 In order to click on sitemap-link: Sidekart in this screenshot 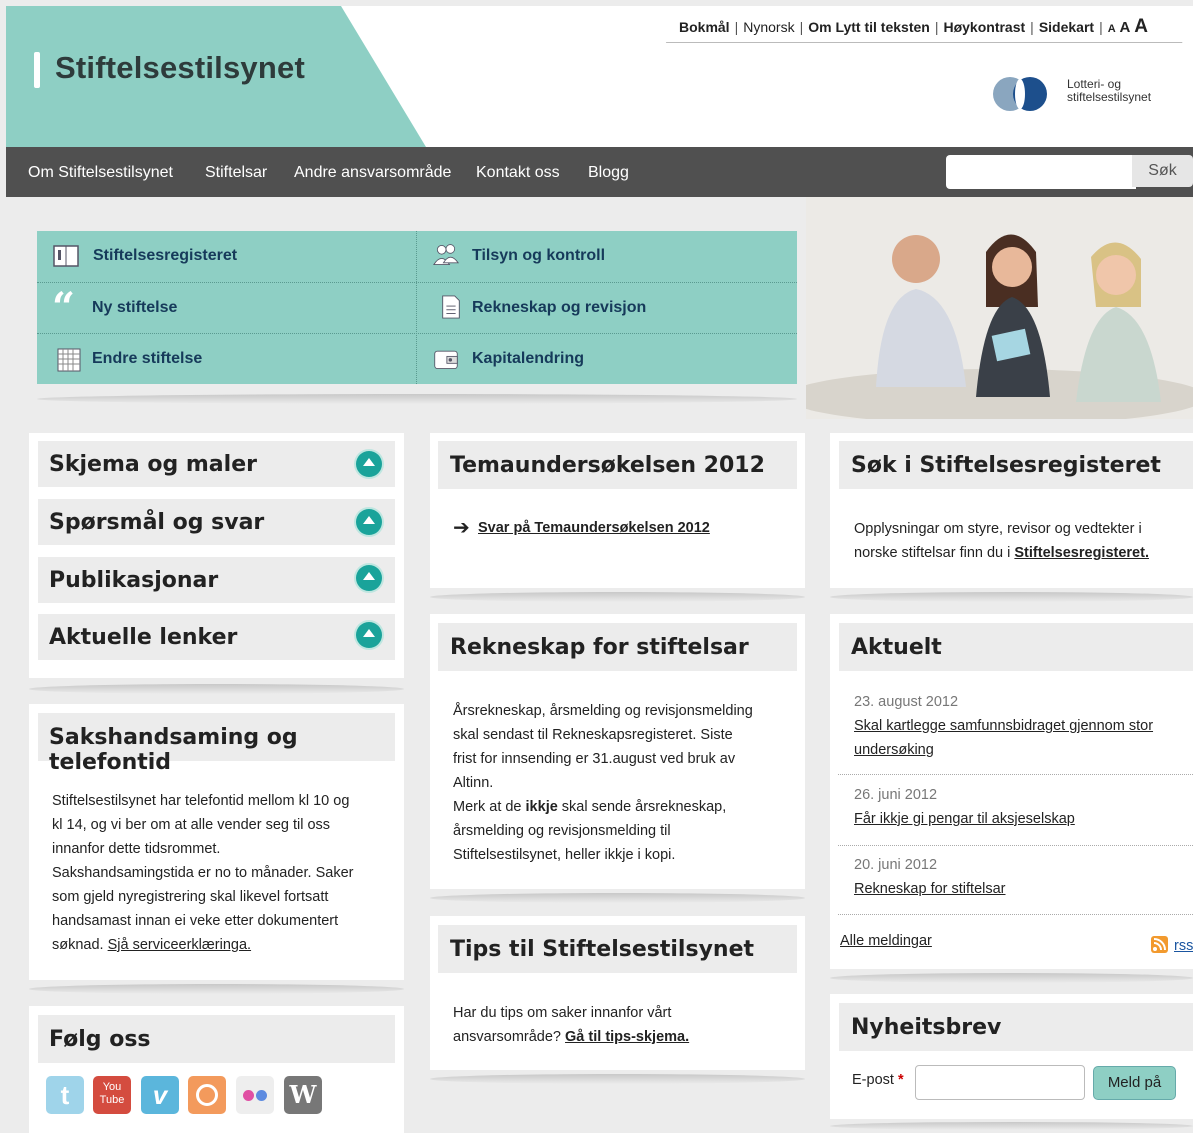, I will do `click(1066, 27)`.